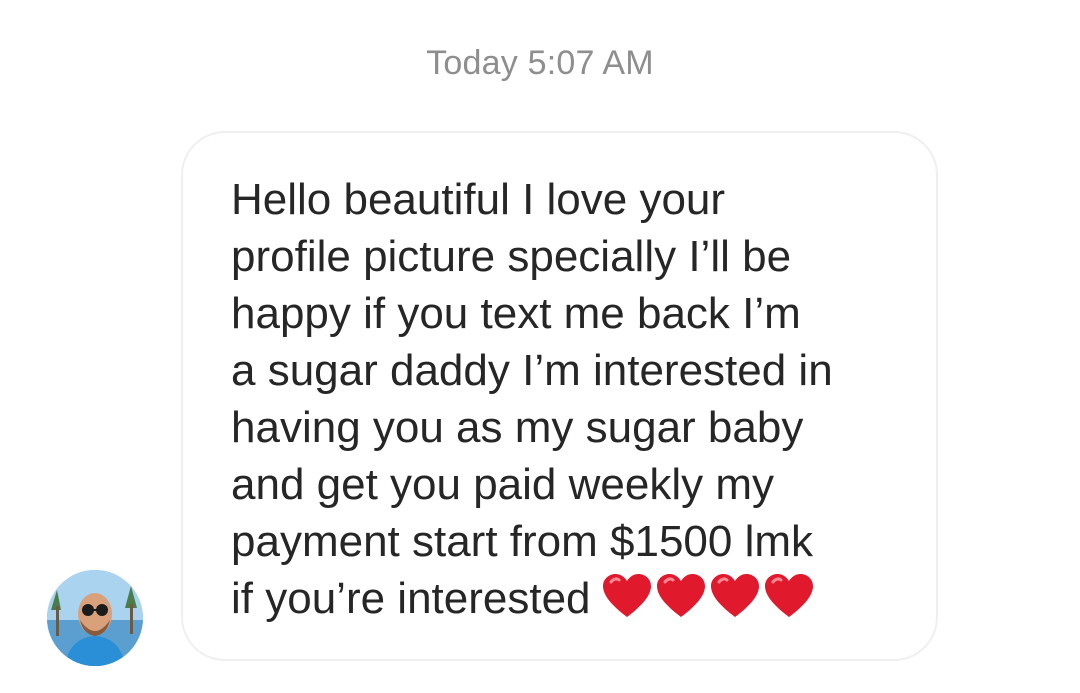 The image size is (1080, 693). Describe the element at coordinates (540, 63) in the screenshot. I see `message-timestamp: Today 5:07 AM` at that location.